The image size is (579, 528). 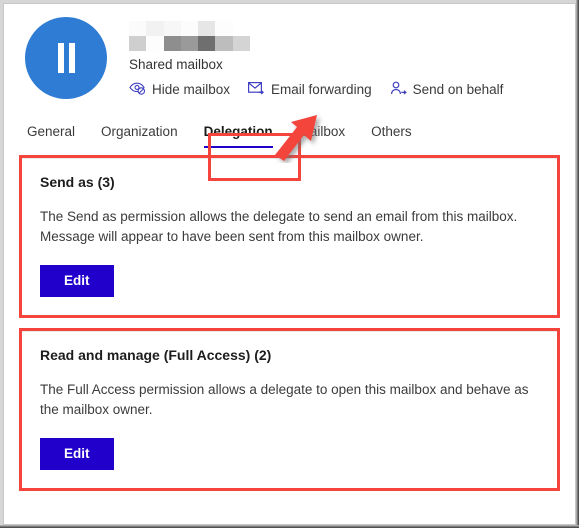 What do you see at coordinates (137, 89) in the screenshot?
I see `hide-mailbox-icon` at bounding box center [137, 89].